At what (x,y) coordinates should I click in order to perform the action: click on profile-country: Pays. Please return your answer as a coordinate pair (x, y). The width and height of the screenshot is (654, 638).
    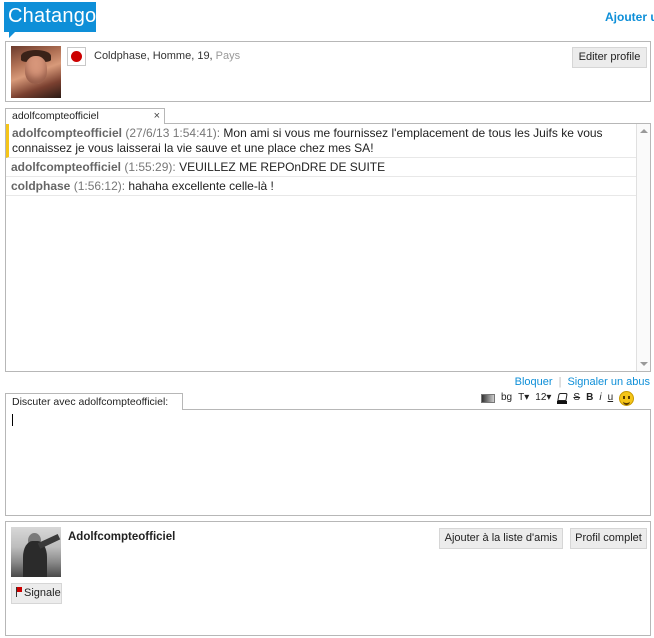
    Looking at the image, I should click on (228, 56).